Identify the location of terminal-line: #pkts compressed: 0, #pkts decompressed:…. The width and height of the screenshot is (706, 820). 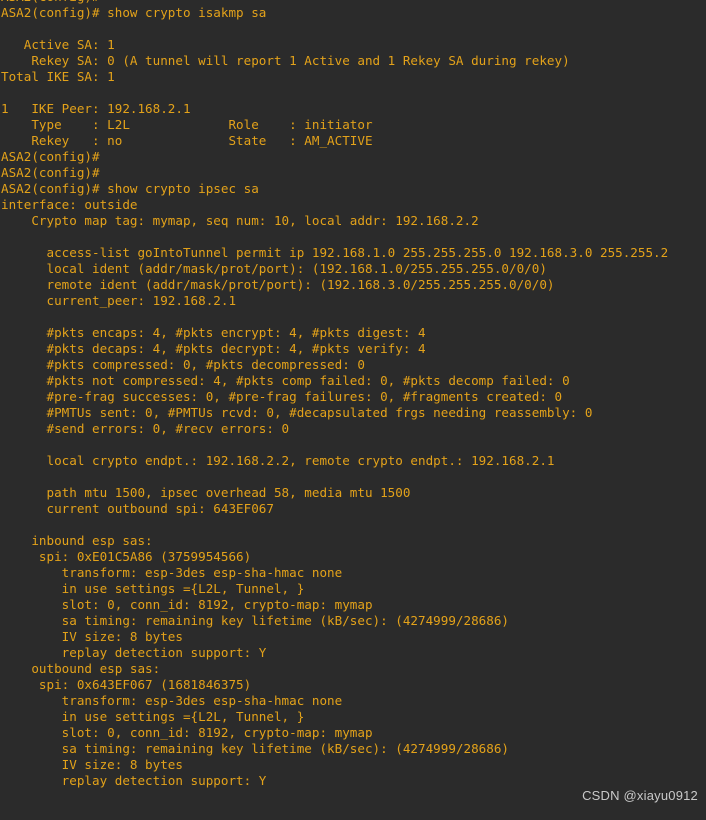
(183, 364).